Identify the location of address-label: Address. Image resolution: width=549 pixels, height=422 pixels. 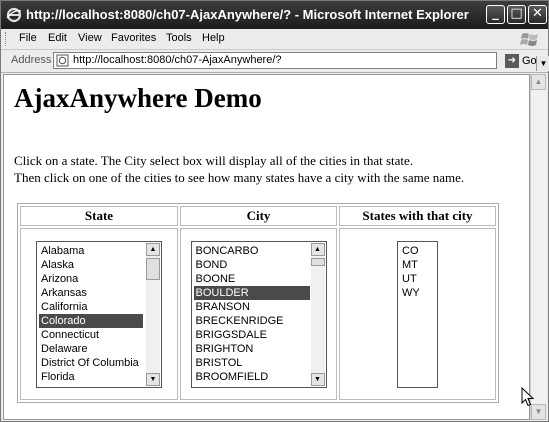
(31, 60).